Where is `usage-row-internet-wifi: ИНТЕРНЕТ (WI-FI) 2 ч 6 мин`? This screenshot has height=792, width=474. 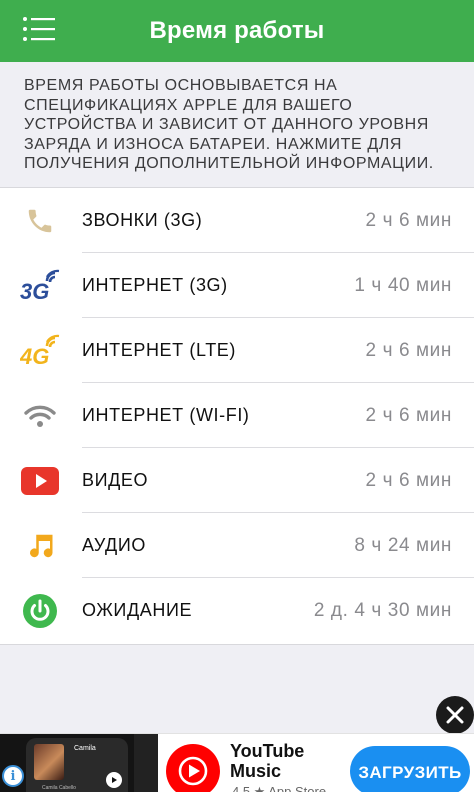
usage-row-internet-wifi: ИНТЕРНЕТ (WI-FI) 2 ч 6 мин is located at coordinates (237, 415).